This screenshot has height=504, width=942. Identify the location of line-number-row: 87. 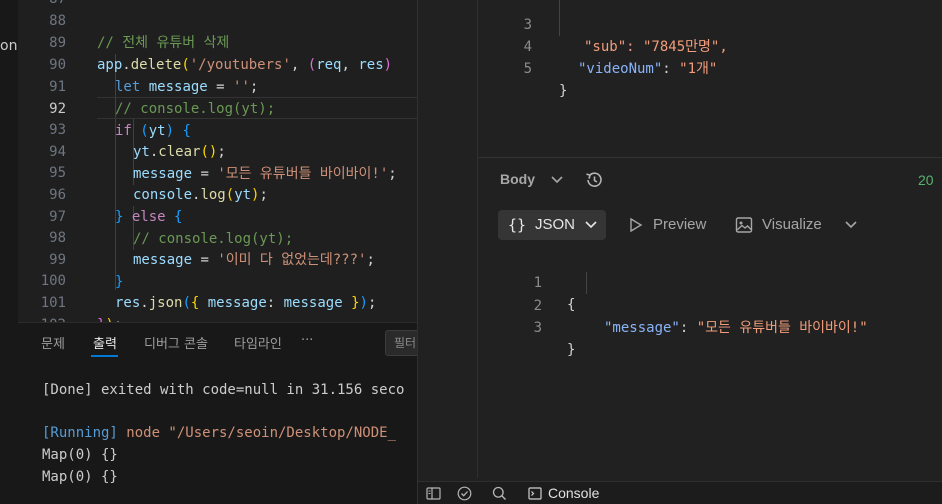
(217, 5).